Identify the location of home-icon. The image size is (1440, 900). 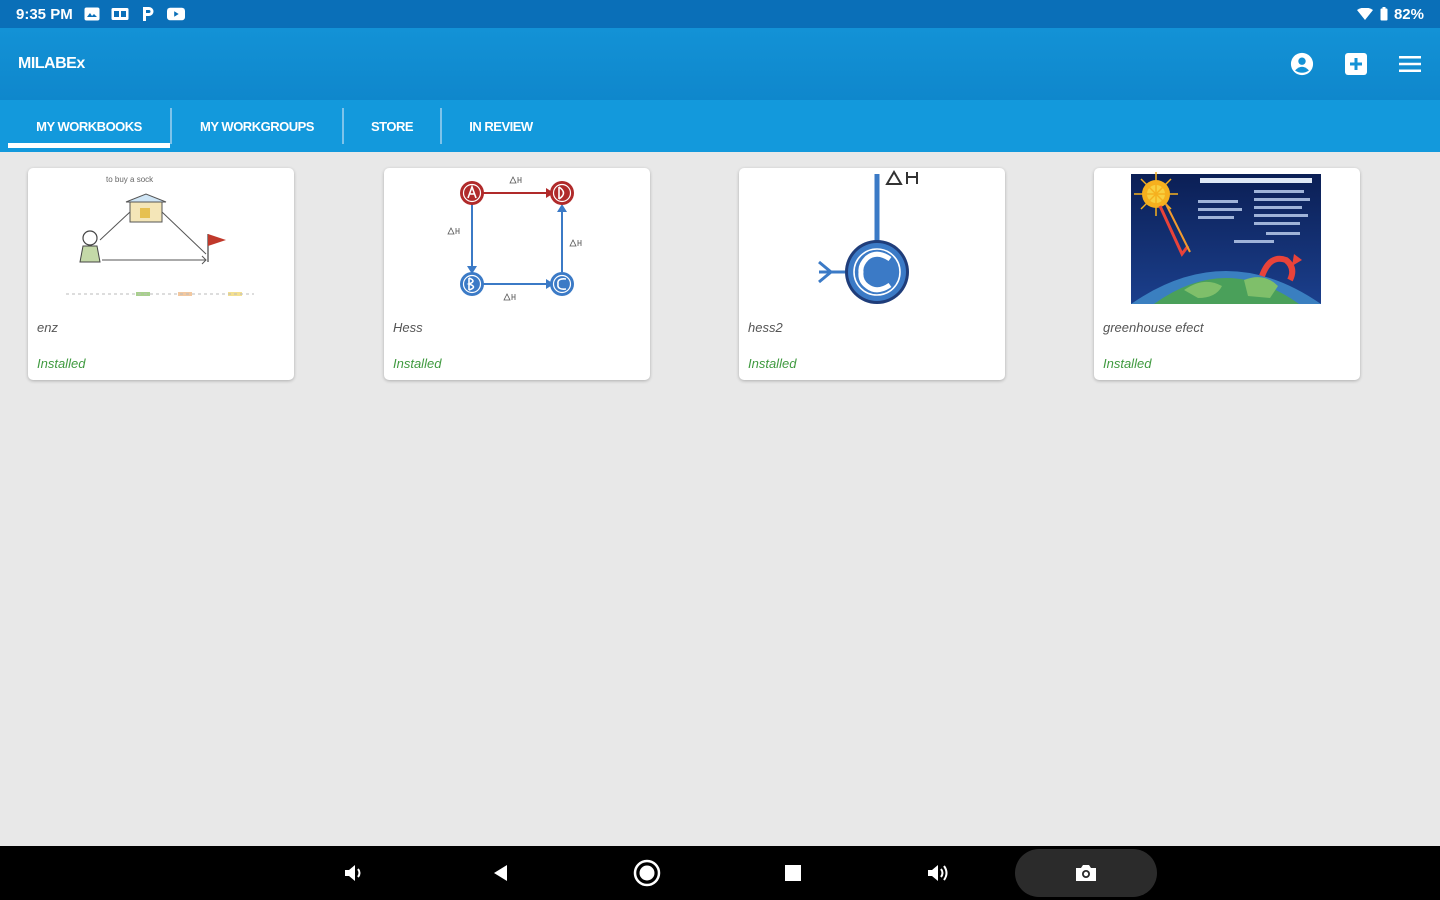
(647, 873).